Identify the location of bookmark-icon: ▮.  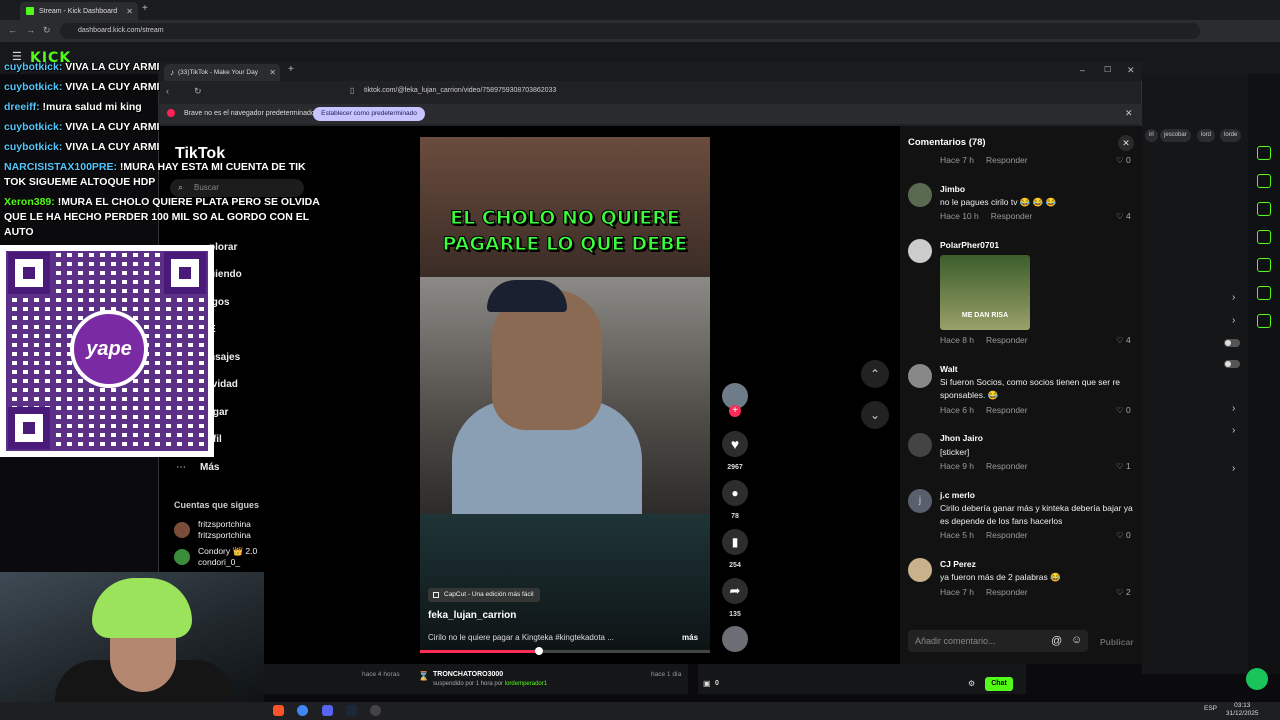
(735, 542).